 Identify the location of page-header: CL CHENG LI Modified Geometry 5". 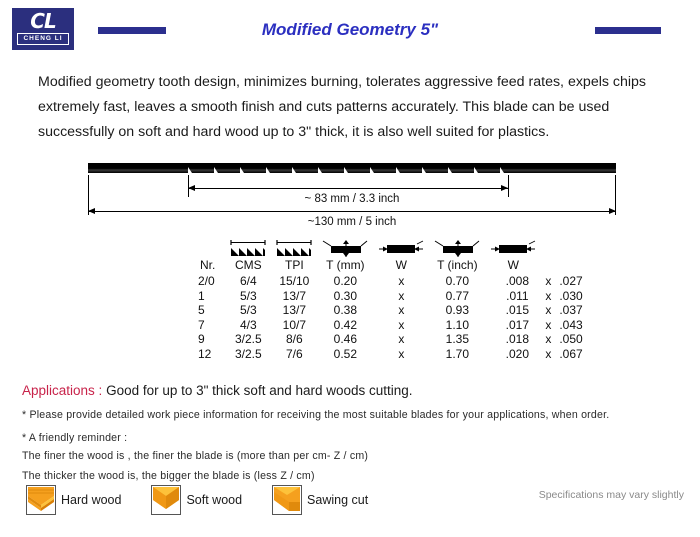
(350, 31).